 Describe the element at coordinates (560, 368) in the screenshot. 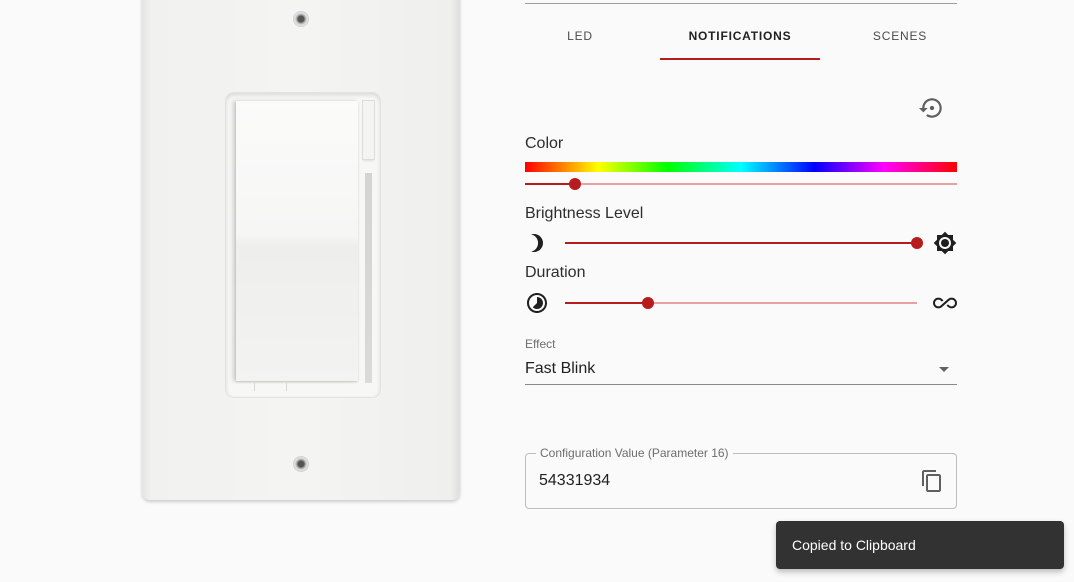

I see `effect-value: Fast Blink` at that location.